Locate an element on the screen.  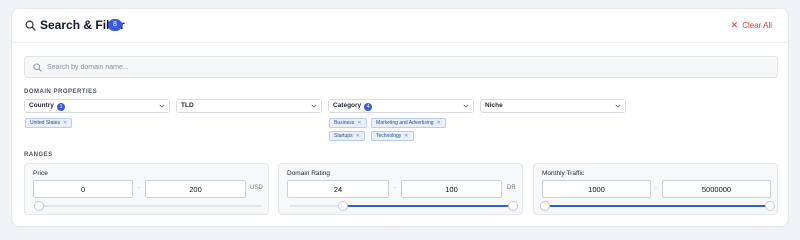
clear-all-button: ✕ Clear All is located at coordinates (751, 25).